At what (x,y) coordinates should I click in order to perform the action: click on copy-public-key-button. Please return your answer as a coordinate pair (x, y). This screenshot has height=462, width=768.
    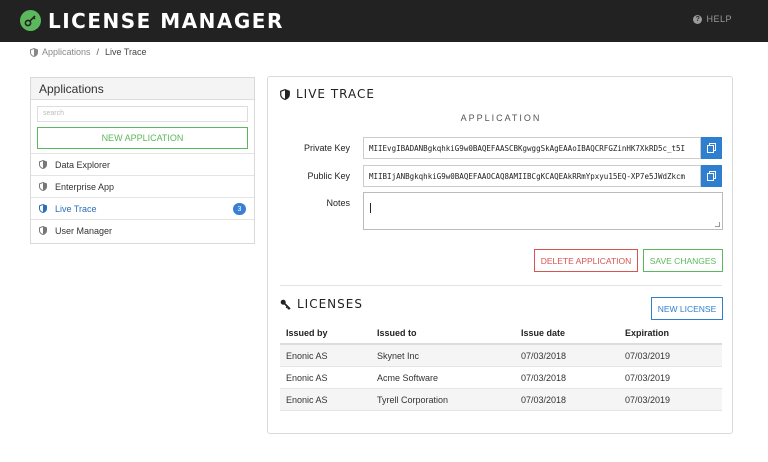
    Looking at the image, I should click on (711, 176).